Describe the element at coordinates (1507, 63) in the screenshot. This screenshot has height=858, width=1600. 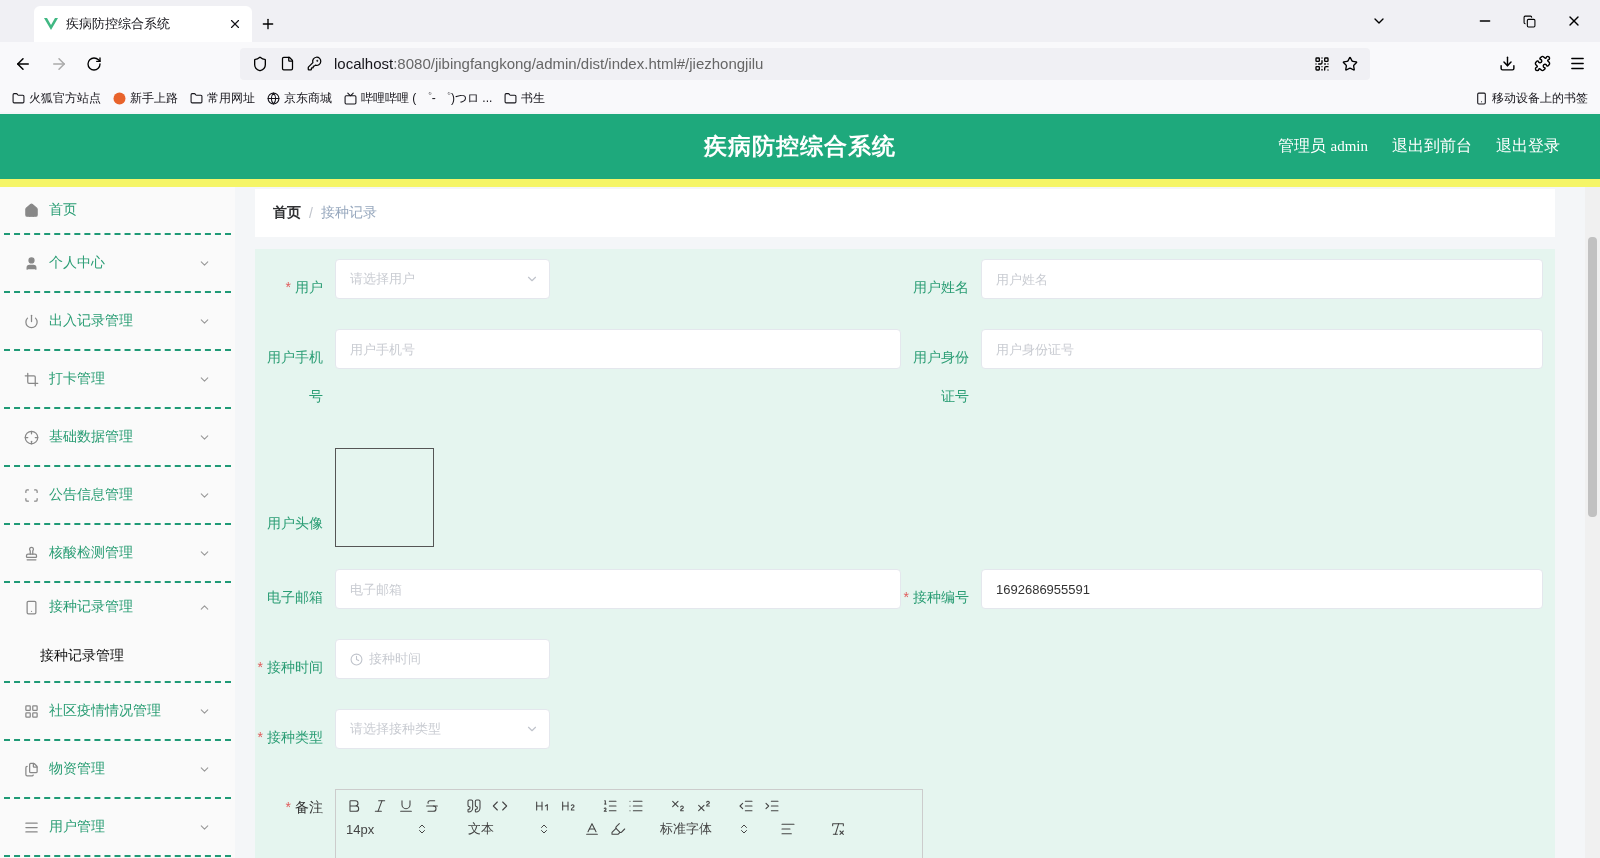
I see `download-icon` at that location.